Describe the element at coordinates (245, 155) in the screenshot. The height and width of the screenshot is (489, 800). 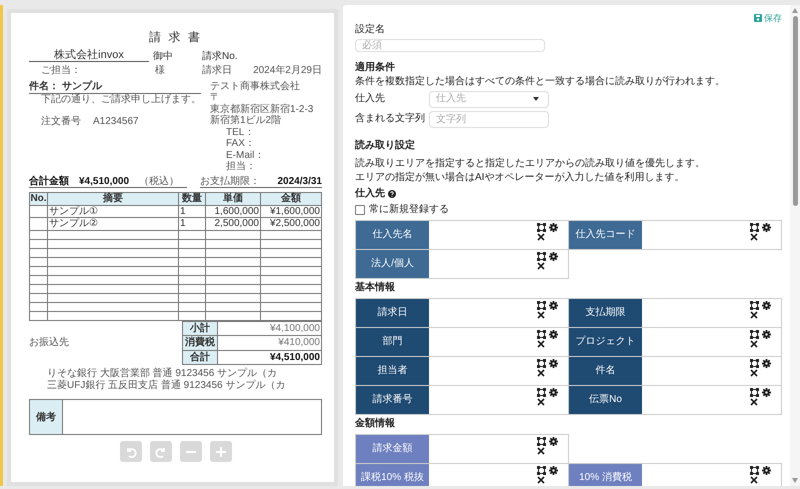
I see `contact-field-label: E-Mail：` at that location.